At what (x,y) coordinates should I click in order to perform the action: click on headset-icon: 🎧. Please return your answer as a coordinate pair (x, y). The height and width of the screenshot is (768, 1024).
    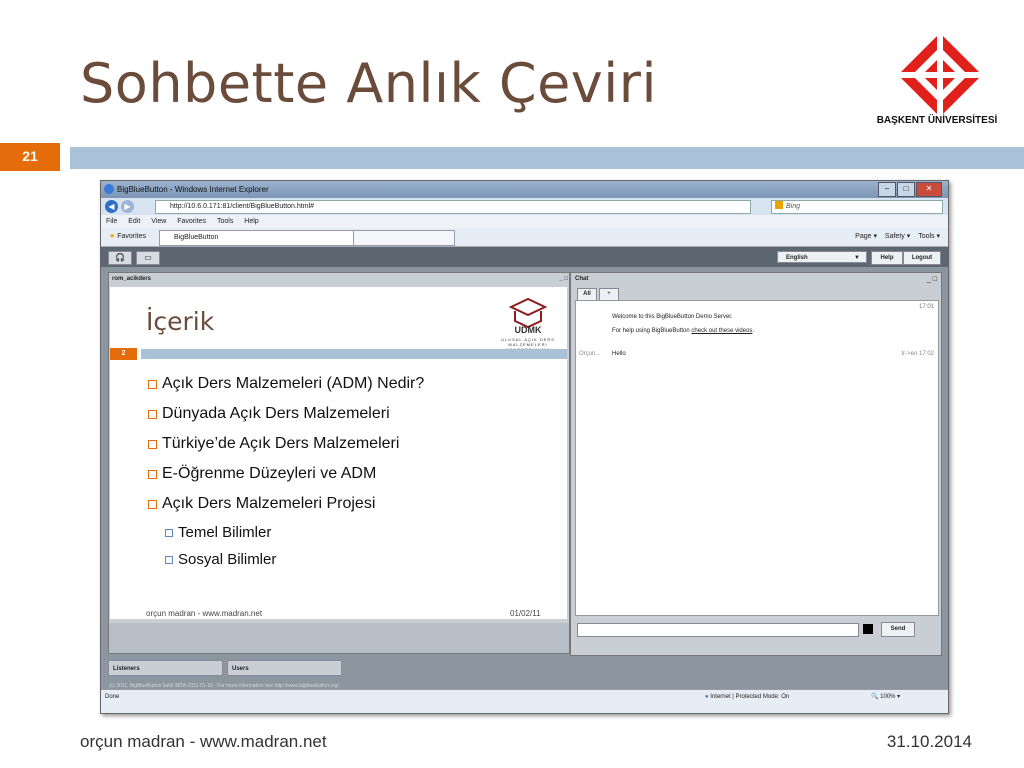
    Looking at the image, I should click on (120, 258).